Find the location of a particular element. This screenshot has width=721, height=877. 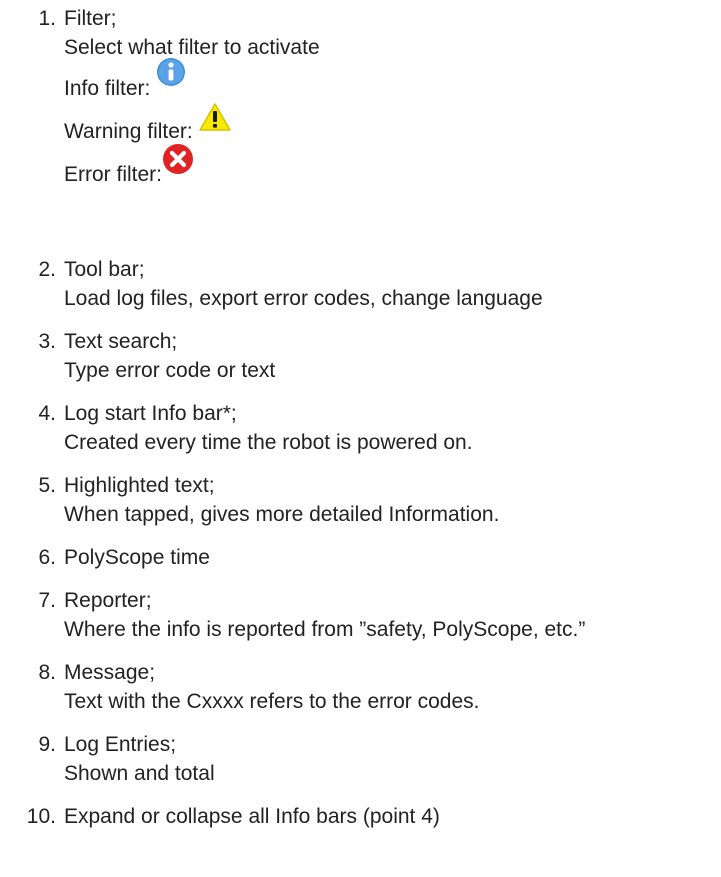

item-description: Shown and total is located at coordinates (139, 773).